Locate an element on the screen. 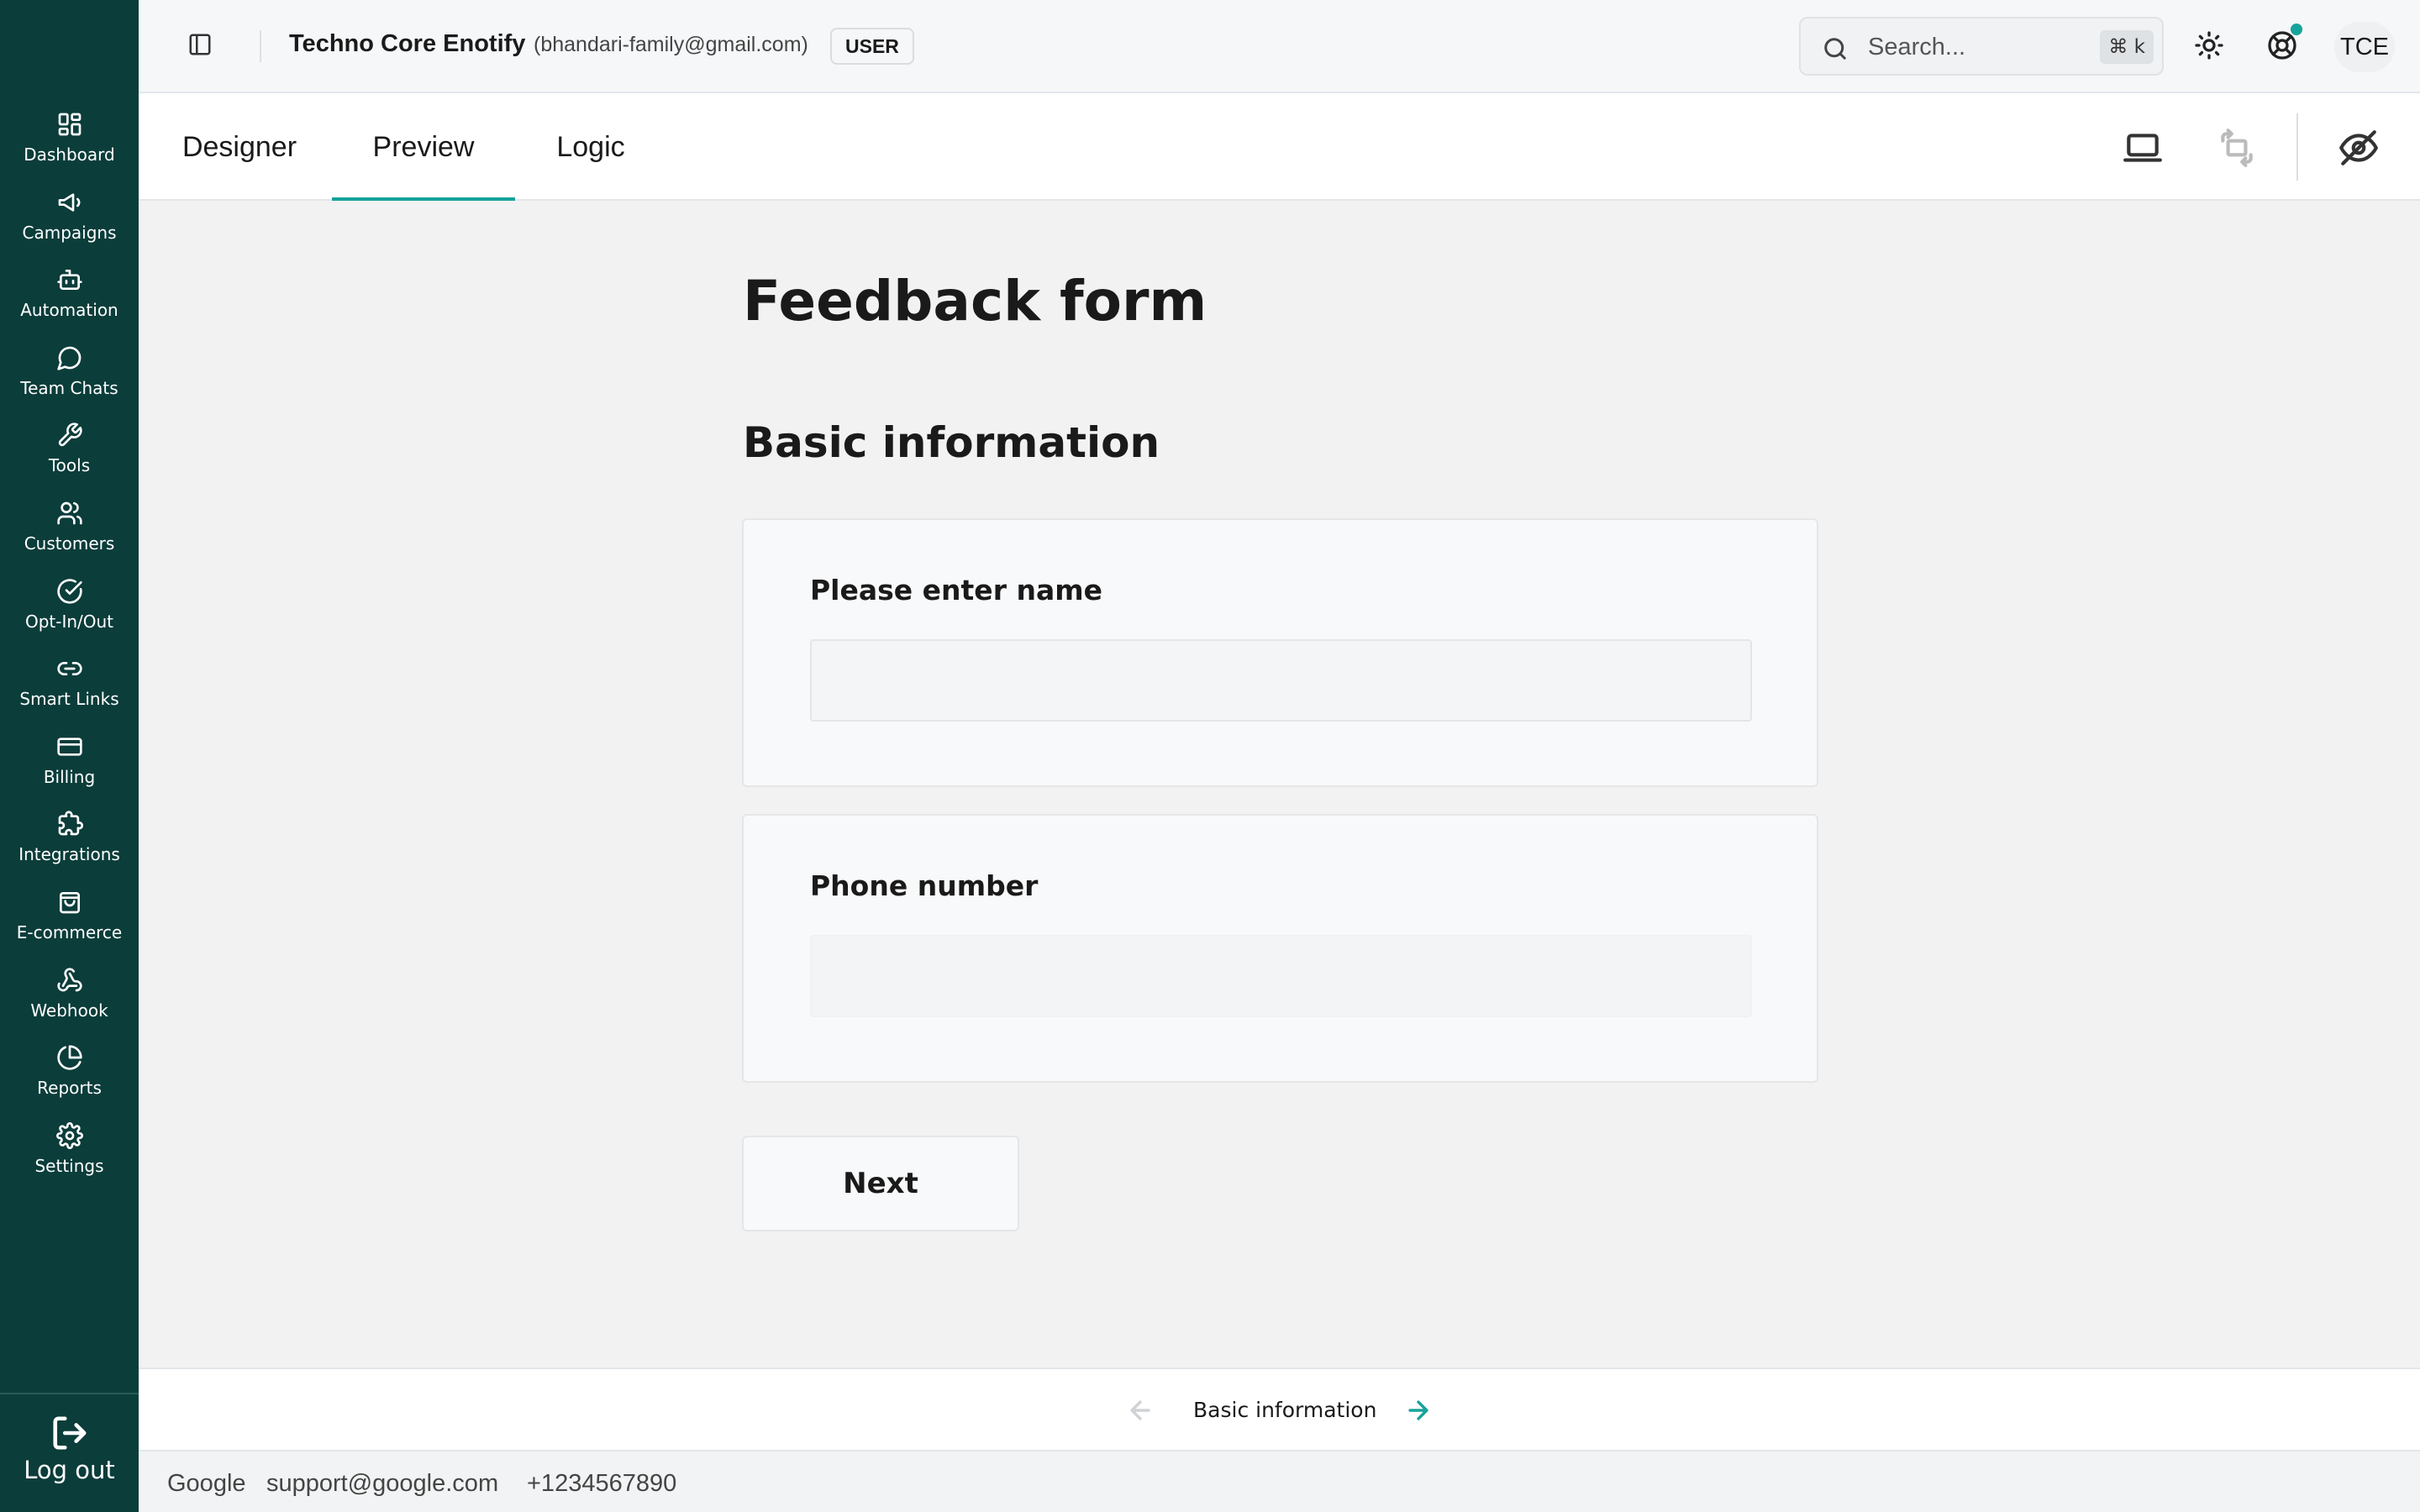  sidebar-item-opt-in-out: Opt-In/Out is located at coordinates (69, 614).